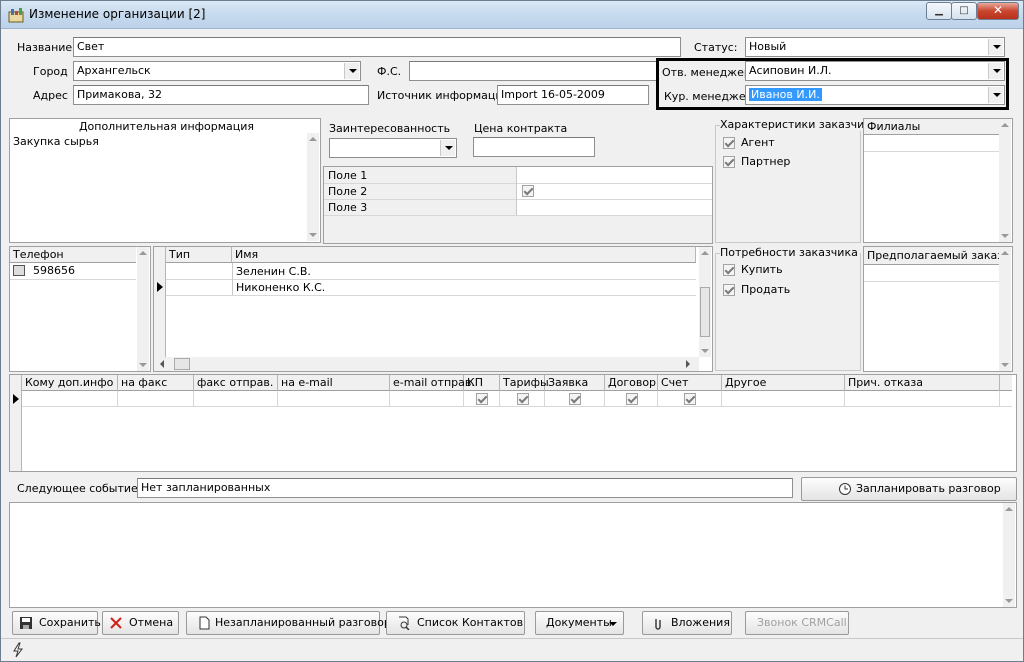  What do you see at coordinates (56, 141) in the screenshot?
I see `additional-info-text: Закупка сырья` at bounding box center [56, 141].